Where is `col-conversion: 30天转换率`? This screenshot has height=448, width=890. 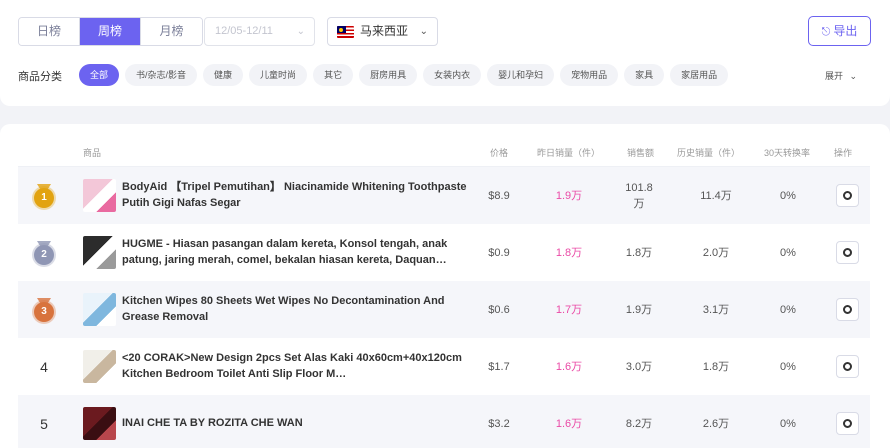
col-conversion: 30天转换率 is located at coordinates (787, 153).